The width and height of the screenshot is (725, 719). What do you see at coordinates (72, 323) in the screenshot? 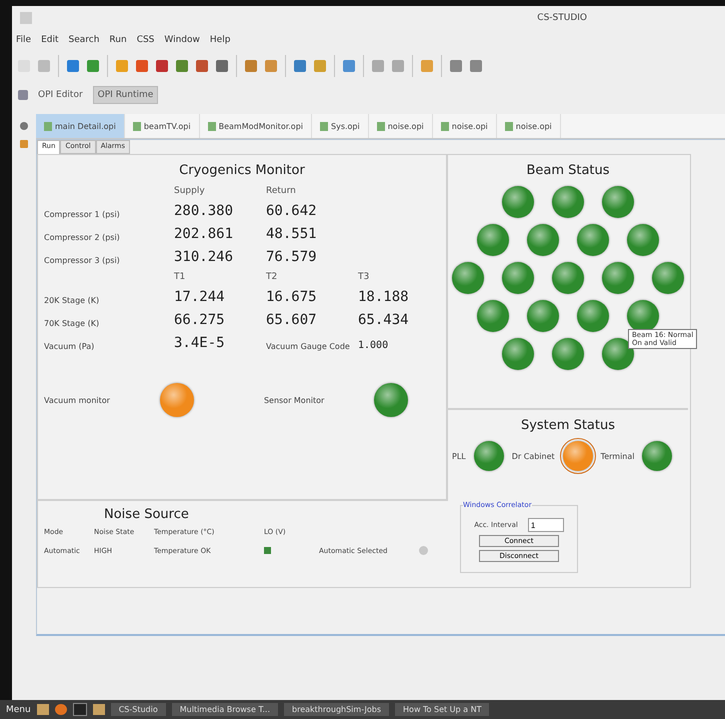
I see `row-label: 70K Stage (K)` at bounding box center [72, 323].